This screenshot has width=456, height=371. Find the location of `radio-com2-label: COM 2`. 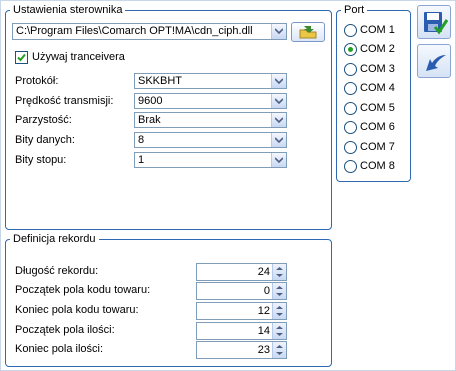

radio-com2-label: COM 2 is located at coordinates (377, 49).